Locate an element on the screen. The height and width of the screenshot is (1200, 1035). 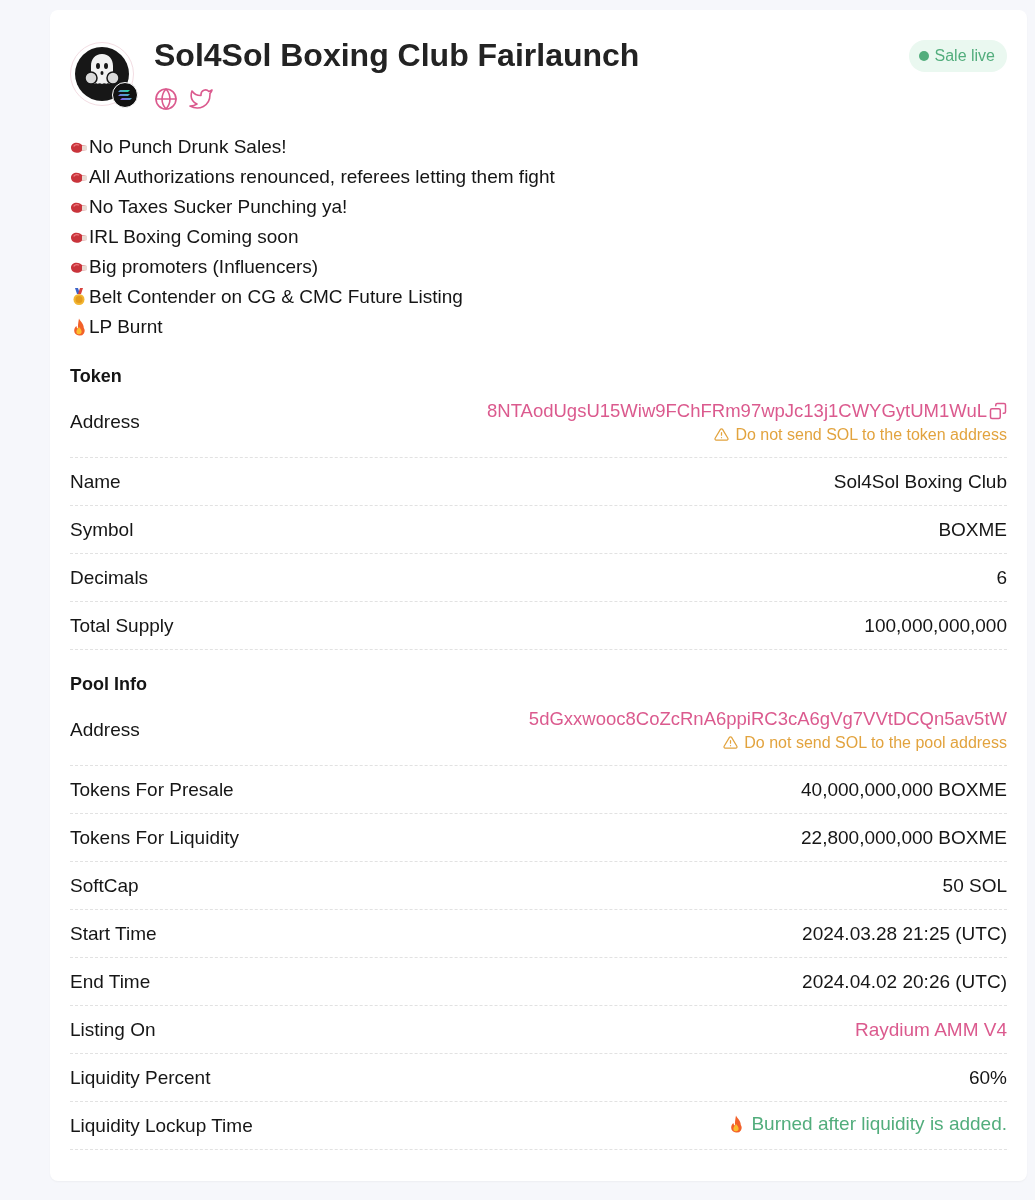
row-label: SoftCap is located at coordinates (104, 885).